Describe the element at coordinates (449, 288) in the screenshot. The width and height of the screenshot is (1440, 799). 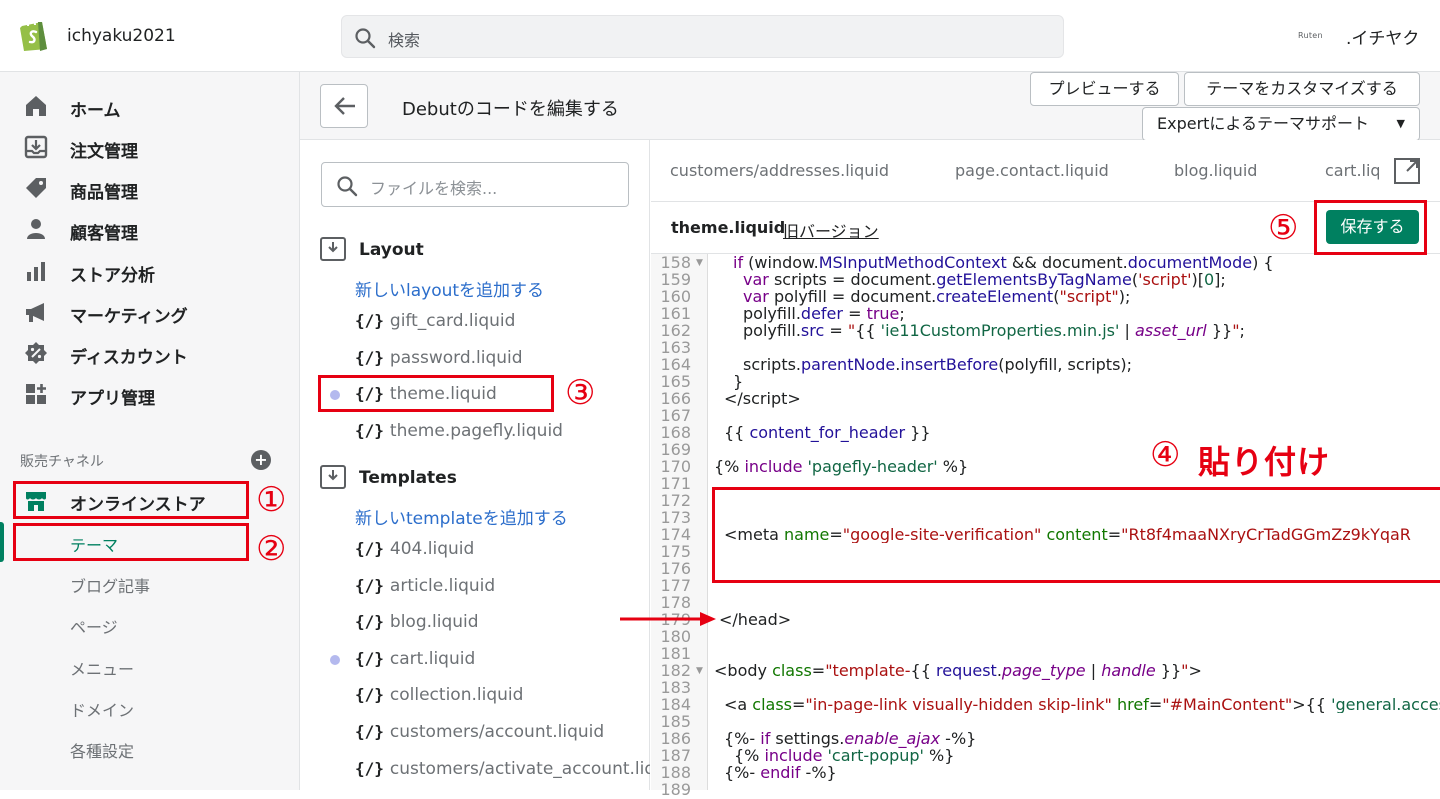
I see `add-layout-link: 新しいlayoutを追加する` at that location.